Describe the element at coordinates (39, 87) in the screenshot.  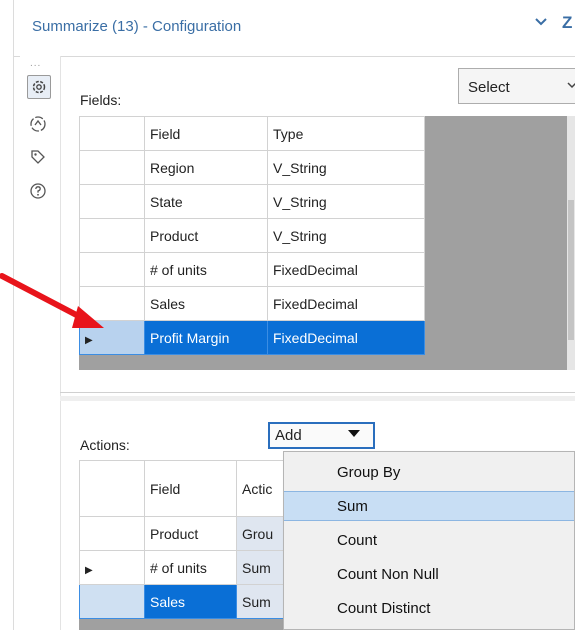
I see `gear-icon` at that location.